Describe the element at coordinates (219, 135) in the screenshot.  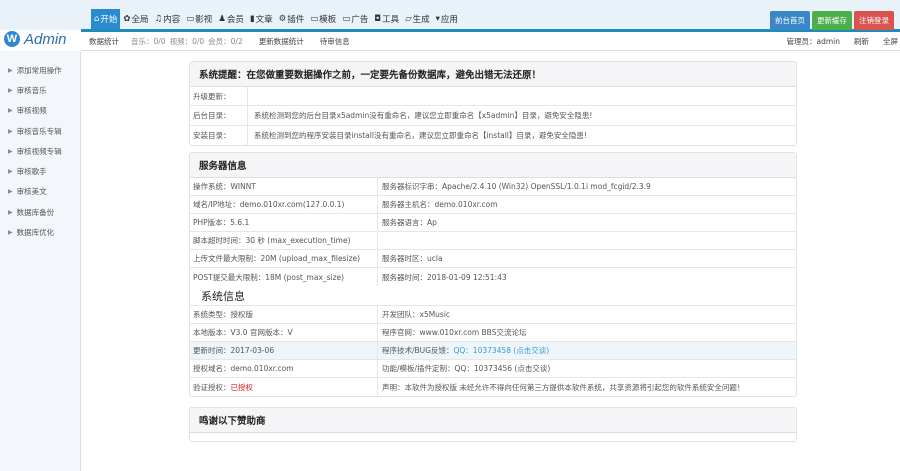
I see `notice-row-label: 安装目录：` at that location.